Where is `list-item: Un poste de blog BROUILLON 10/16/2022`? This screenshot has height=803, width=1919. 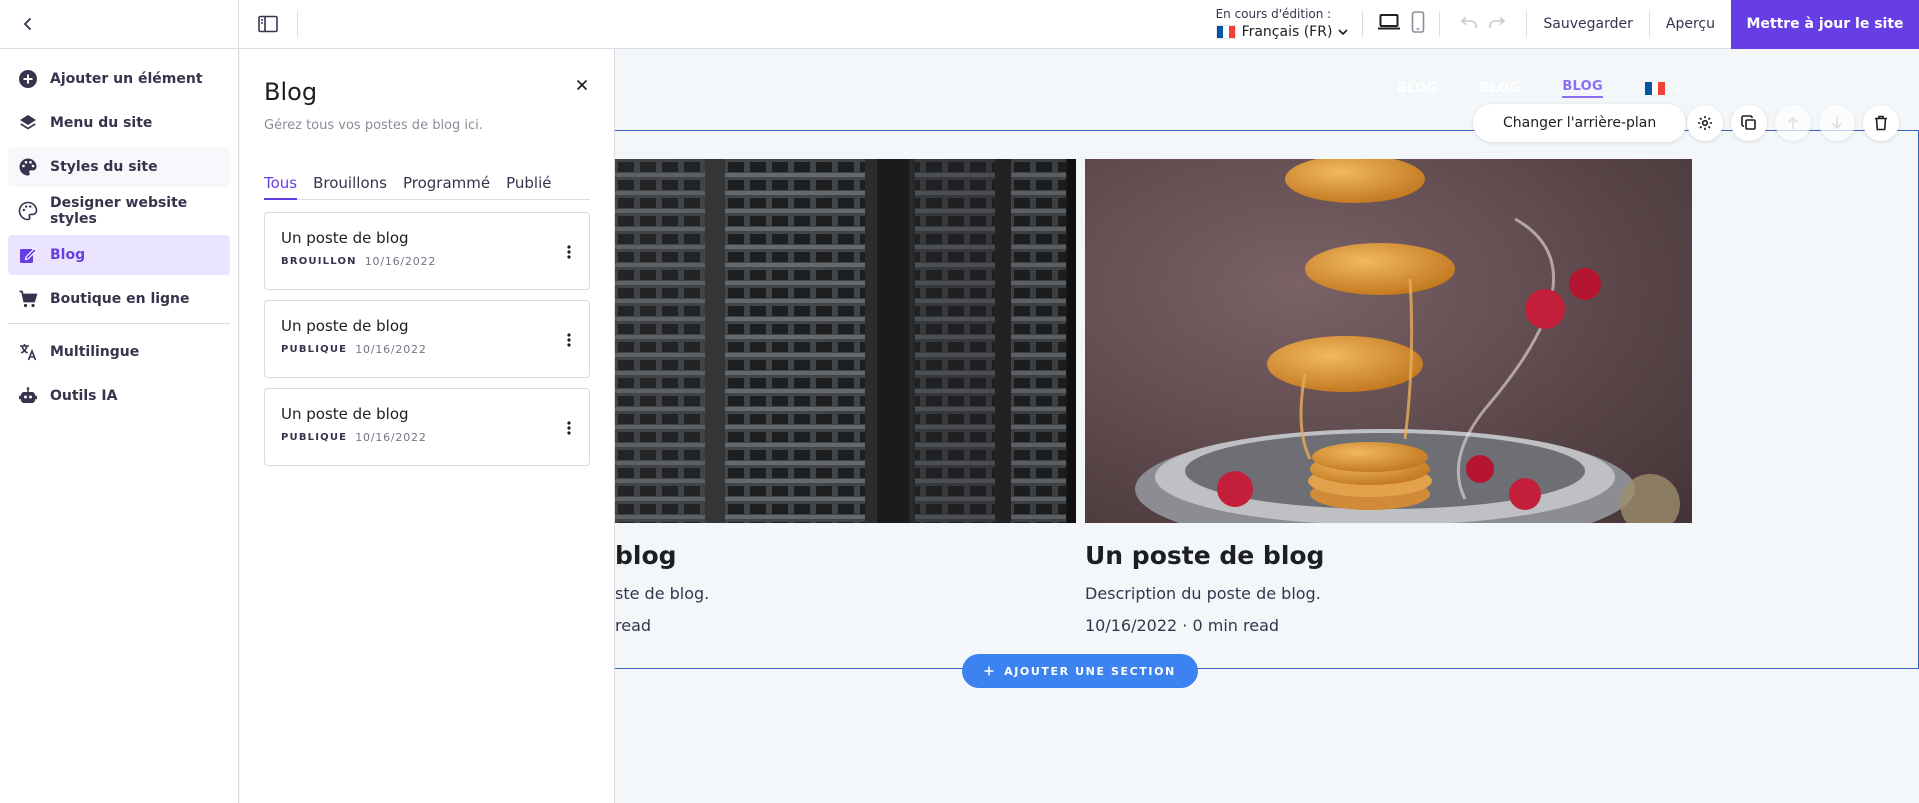 list-item: Un poste de blog BROUILLON 10/16/2022 is located at coordinates (427, 251).